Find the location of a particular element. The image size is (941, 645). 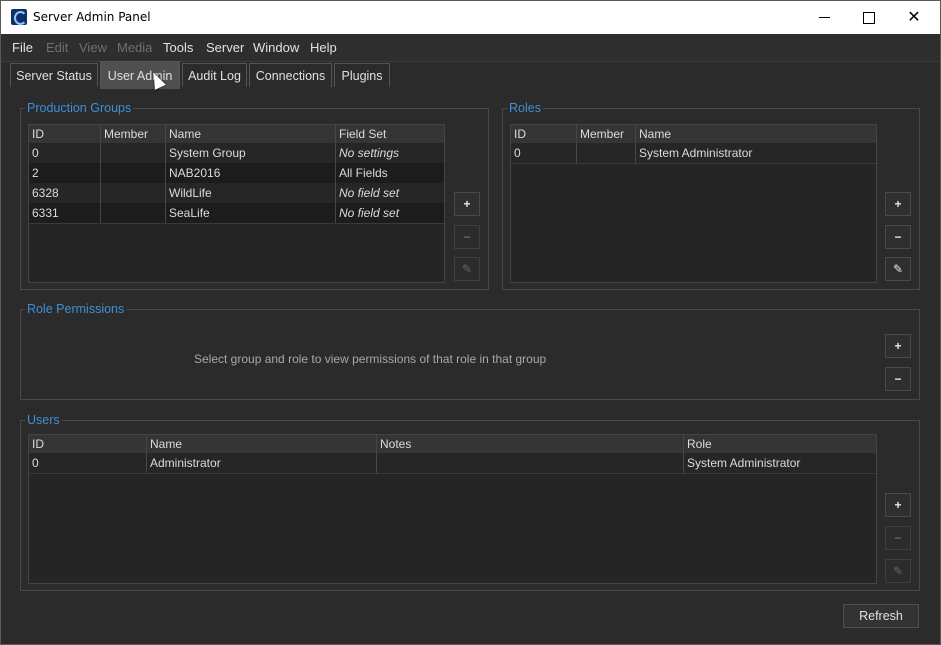

menu-tools: Tools is located at coordinates (178, 47).